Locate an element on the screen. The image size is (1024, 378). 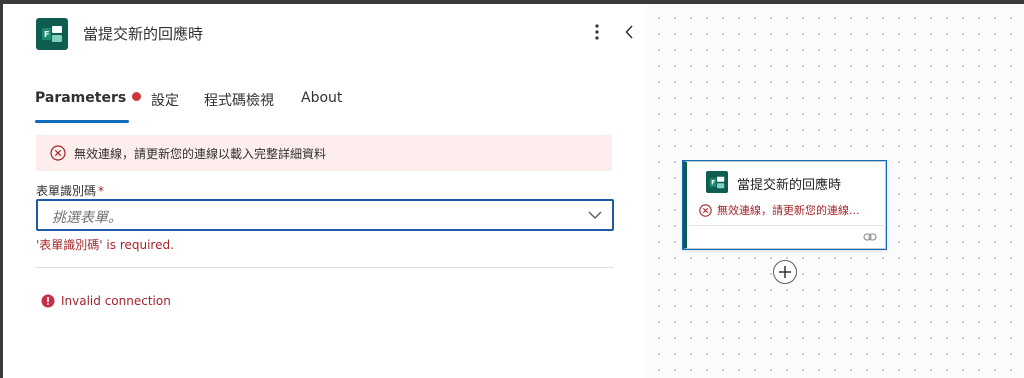
error-banner: 無效連線，請更新您的連線以載入完整詳細資料 is located at coordinates (324, 153).